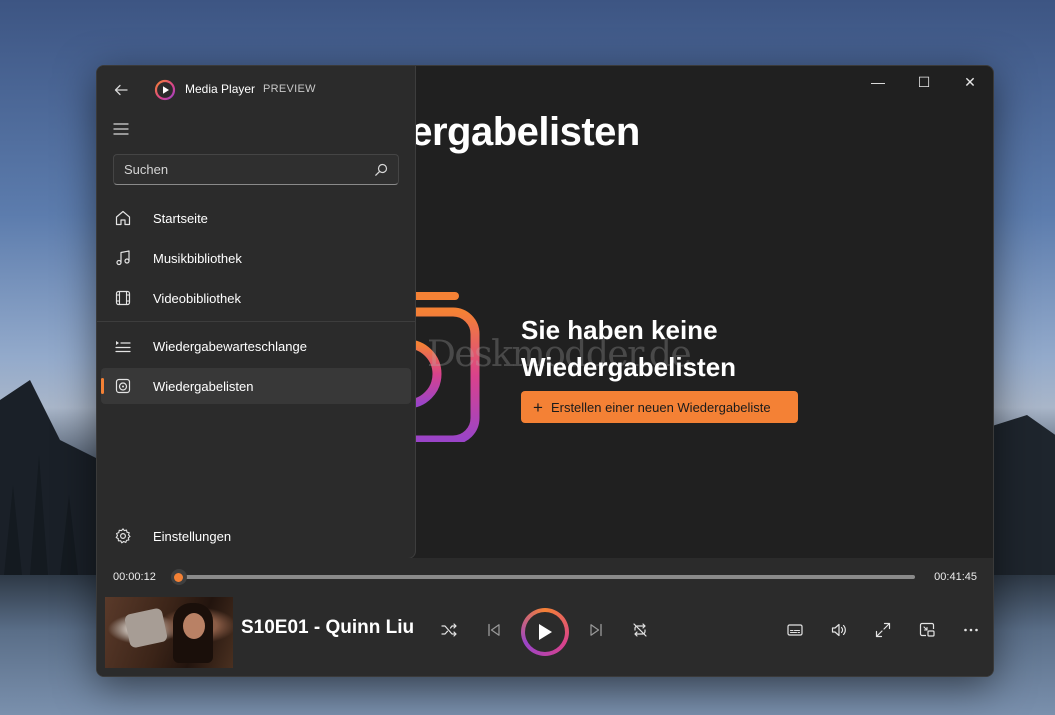 Image resolution: width=1055 pixels, height=715 pixels. I want to click on more-options-button, so click(971, 630).